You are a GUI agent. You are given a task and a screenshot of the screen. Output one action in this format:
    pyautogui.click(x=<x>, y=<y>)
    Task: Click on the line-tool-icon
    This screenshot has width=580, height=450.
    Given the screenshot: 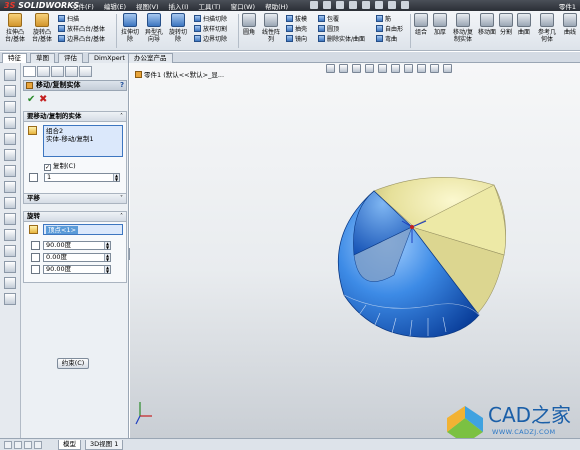 What is the action you would take?
    pyautogui.click(x=10, y=107)
    